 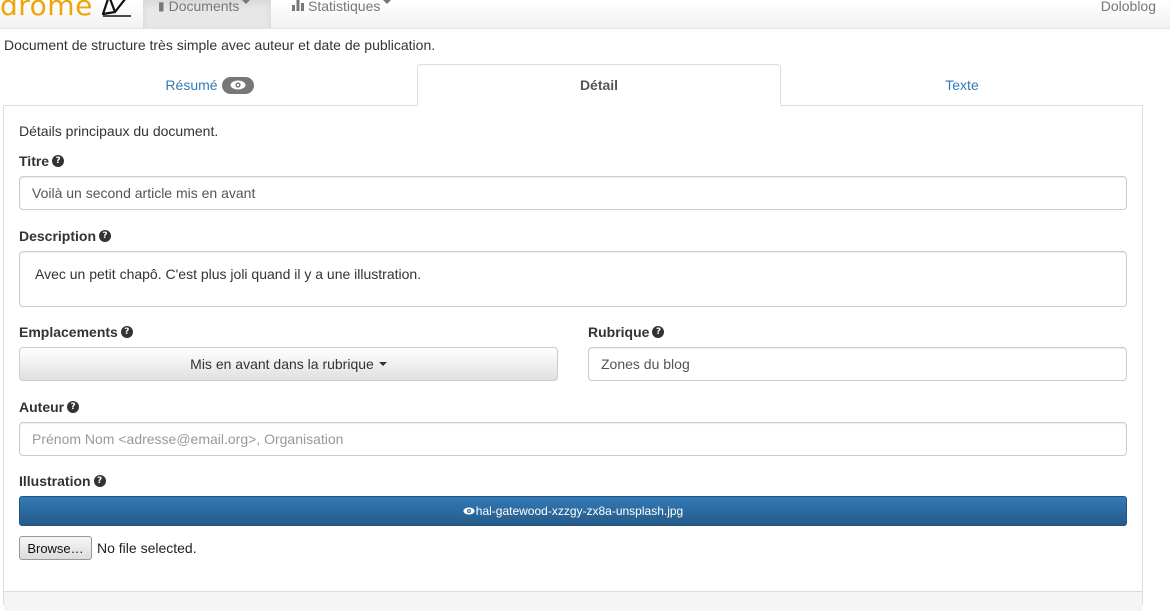 I want to click on rubrique-value: Zones du blog, so click(x=645, y=364).